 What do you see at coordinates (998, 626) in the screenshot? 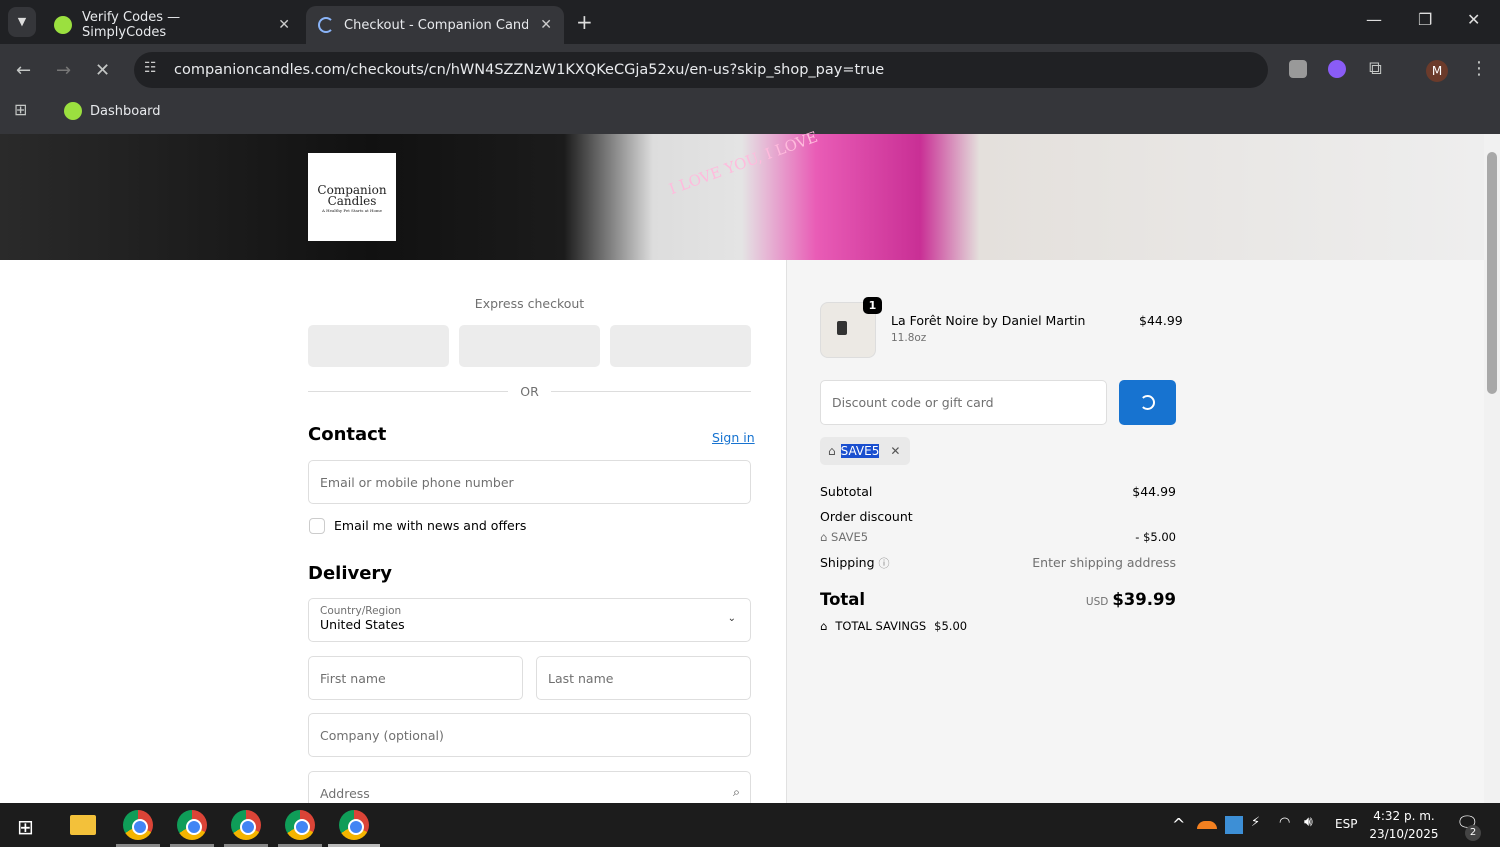
I see `savings-row: ⌂ TOTAL SAVINGS $5.00` at bounding box center [998, 626].